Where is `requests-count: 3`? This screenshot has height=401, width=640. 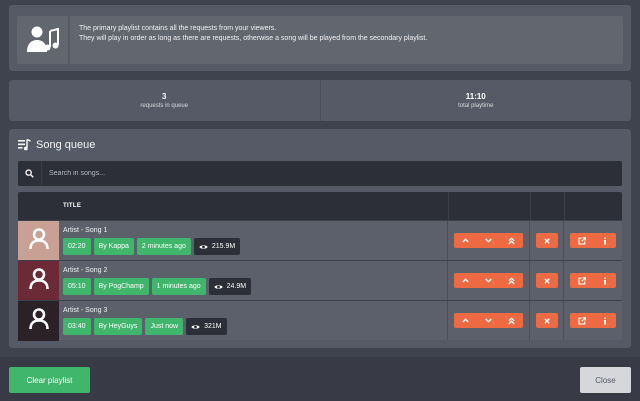 requests-count: 3 is located at coordinates (164, 96).